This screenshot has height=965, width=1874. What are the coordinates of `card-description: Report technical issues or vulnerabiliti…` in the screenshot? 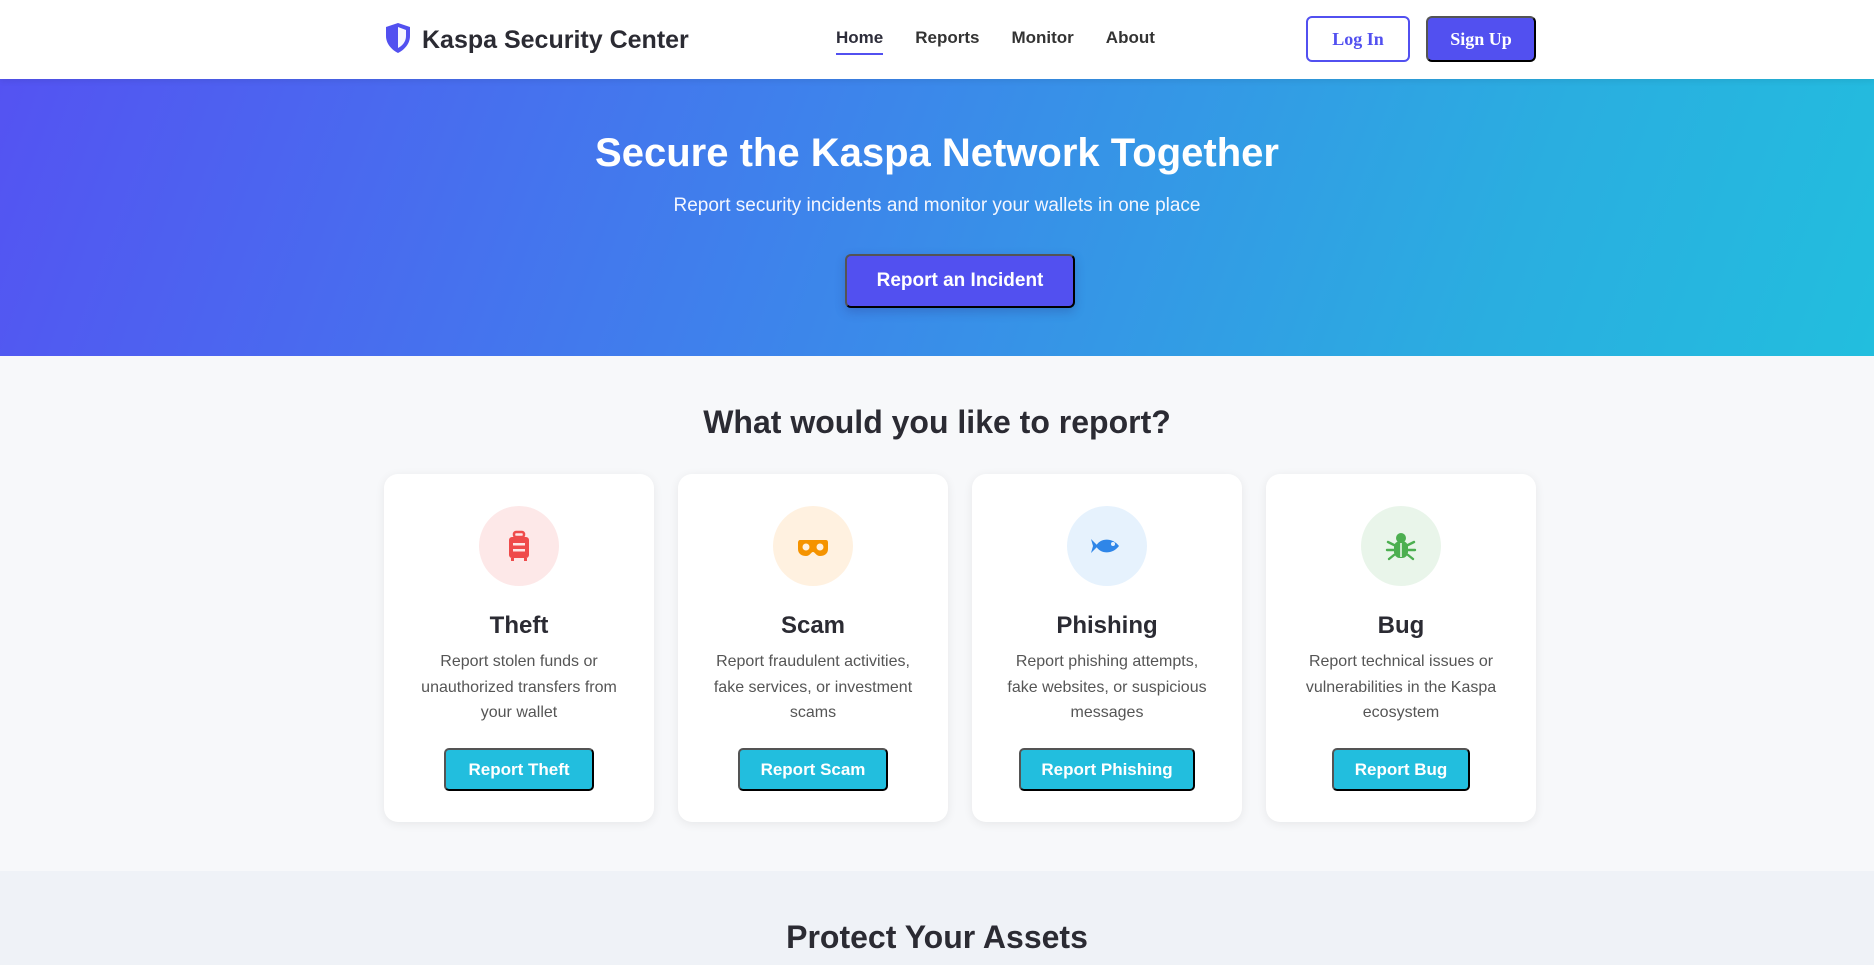 It's located at (1401, 687).